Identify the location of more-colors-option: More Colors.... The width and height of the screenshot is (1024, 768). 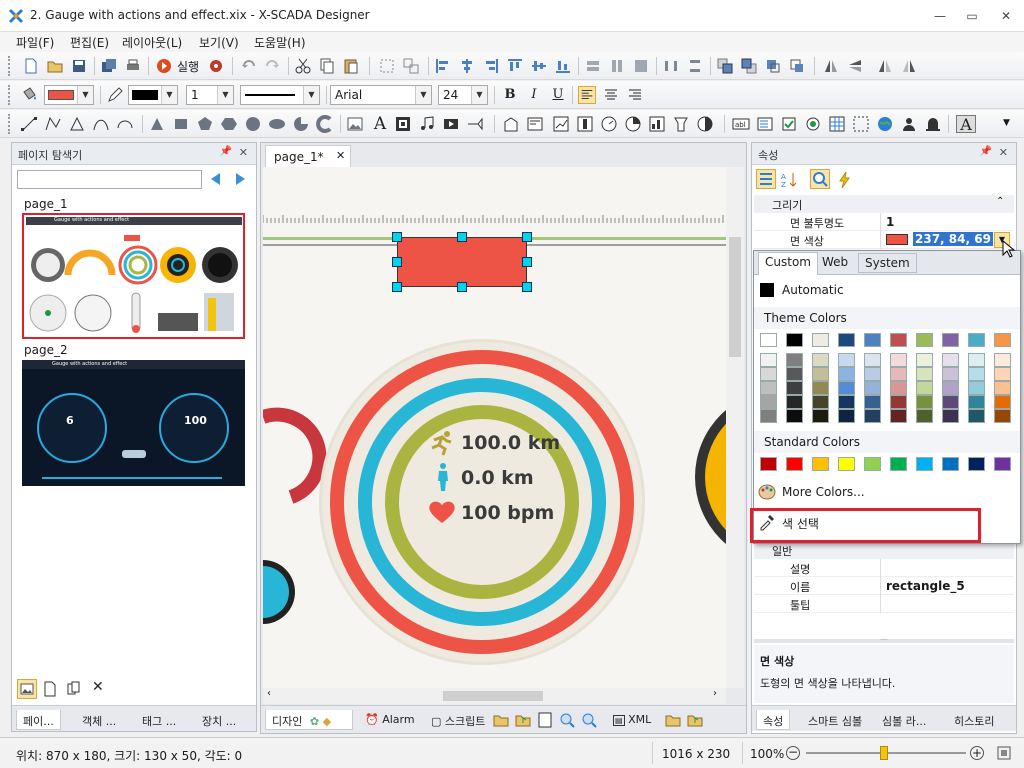
(886, 492).